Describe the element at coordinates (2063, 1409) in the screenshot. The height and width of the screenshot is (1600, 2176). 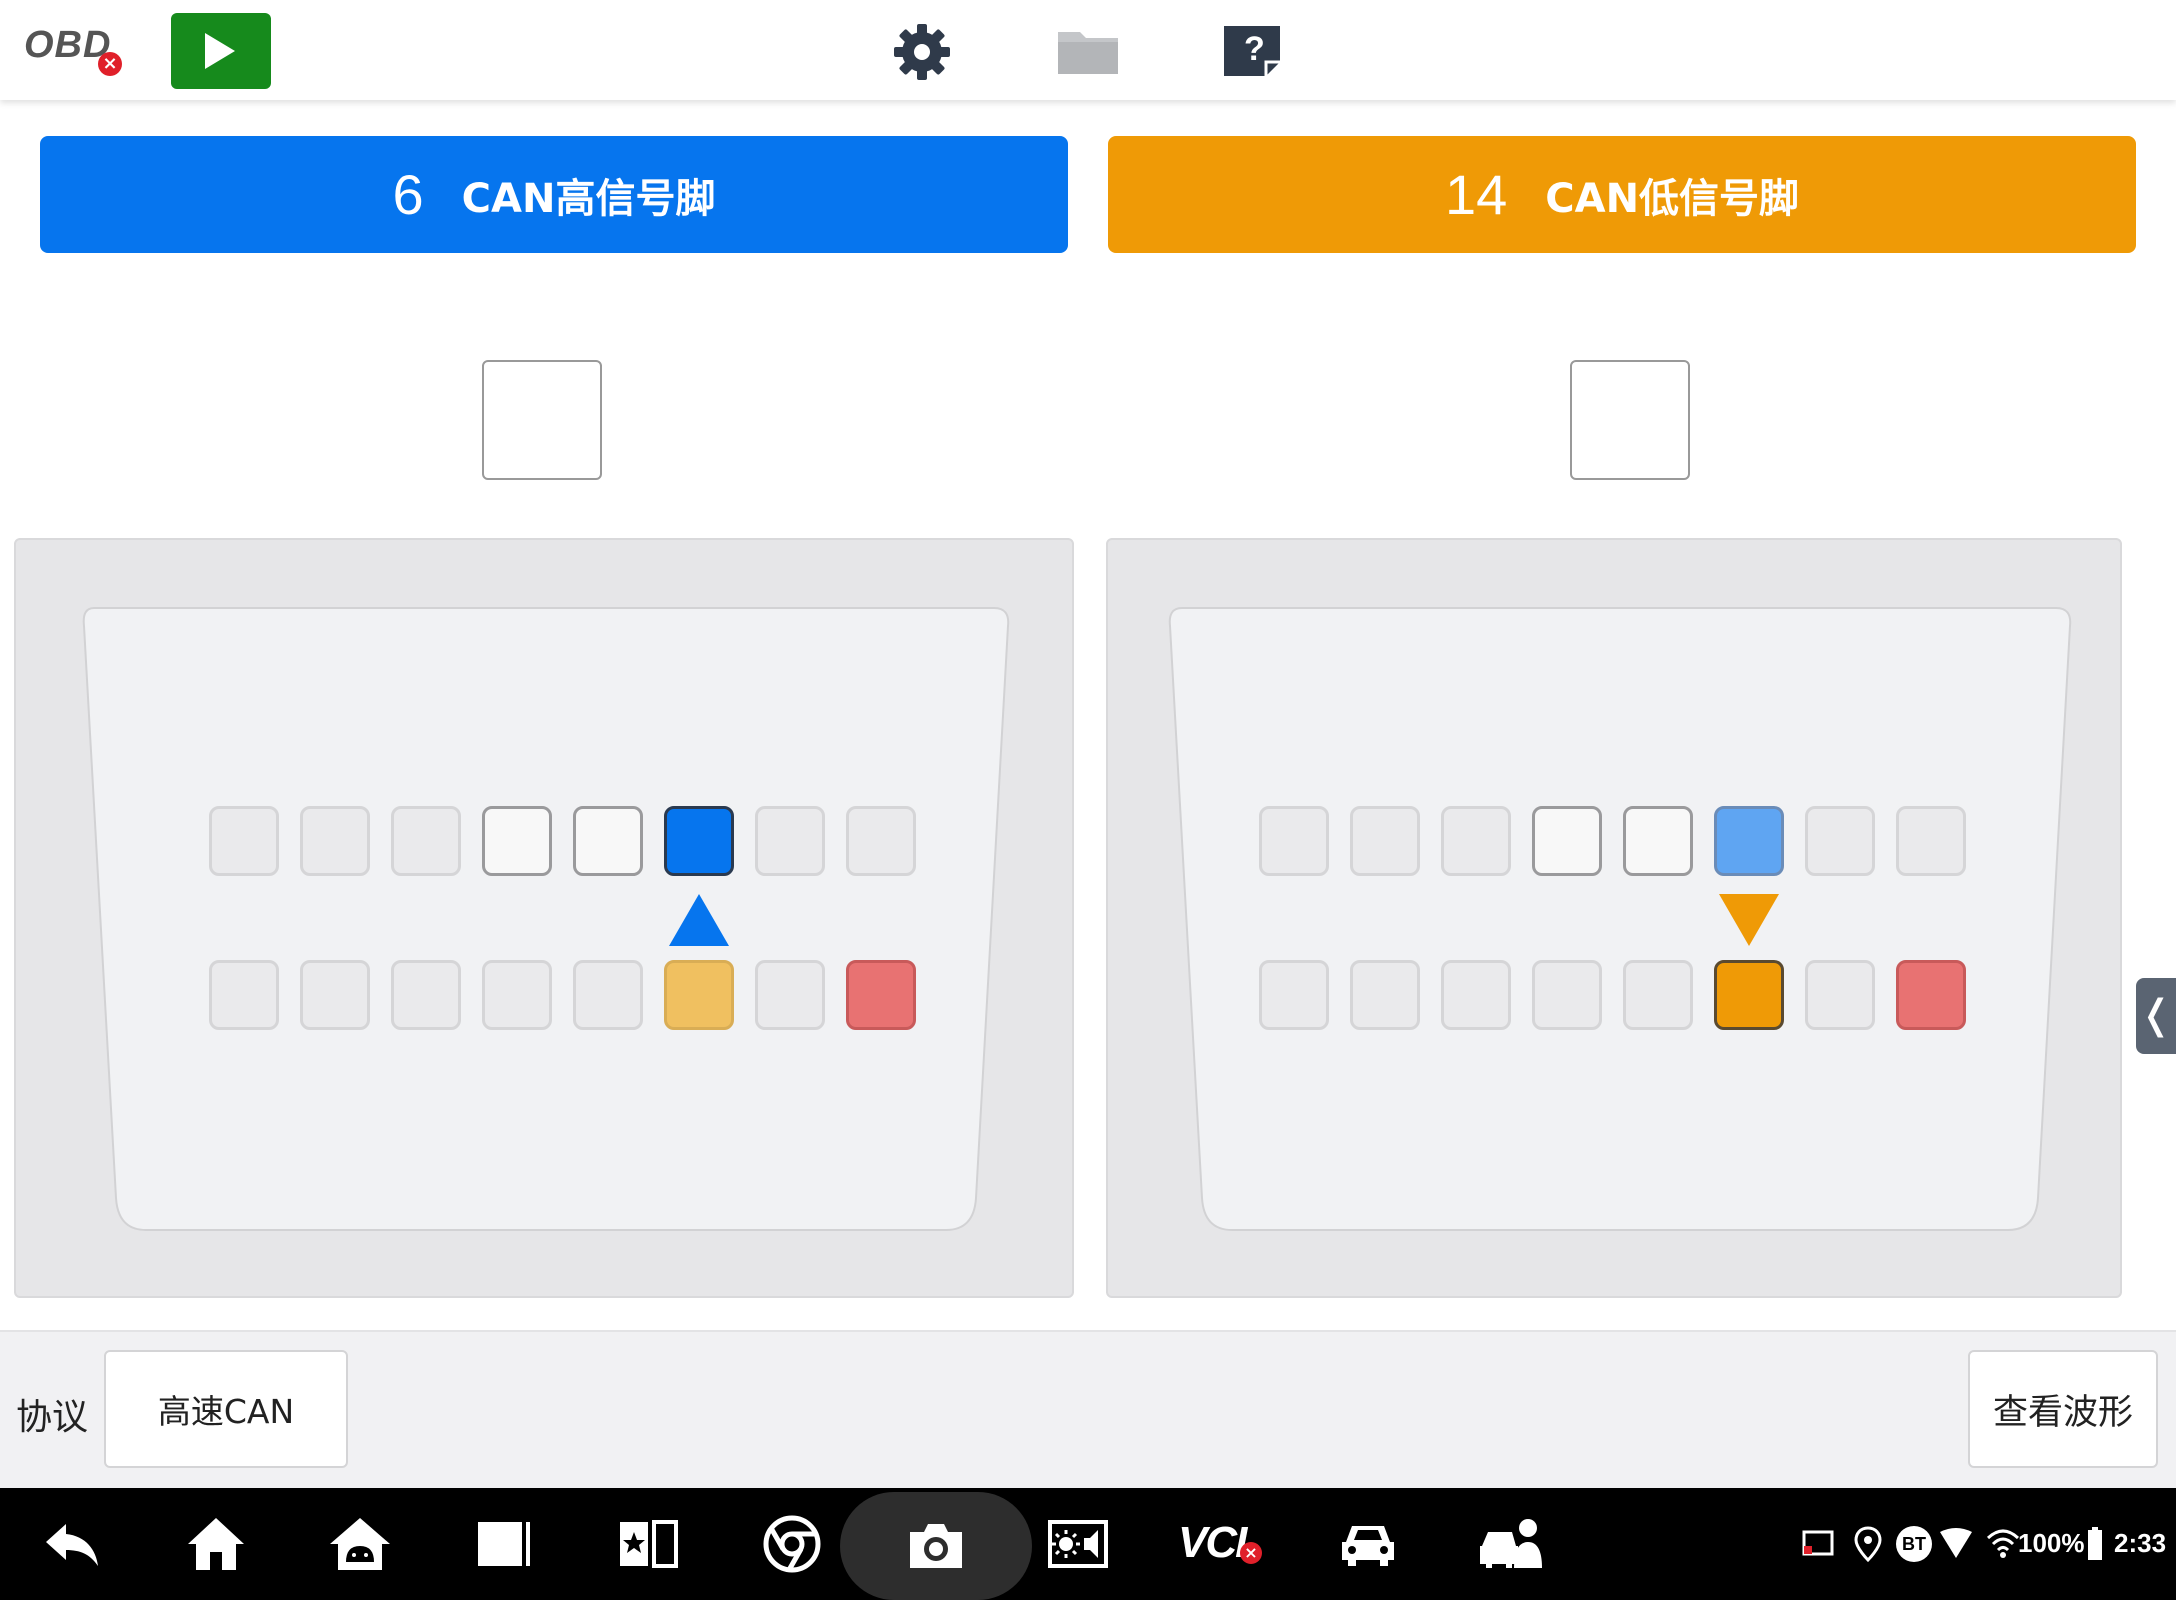
I see `view-waveform-button: 查看波形` at that location.